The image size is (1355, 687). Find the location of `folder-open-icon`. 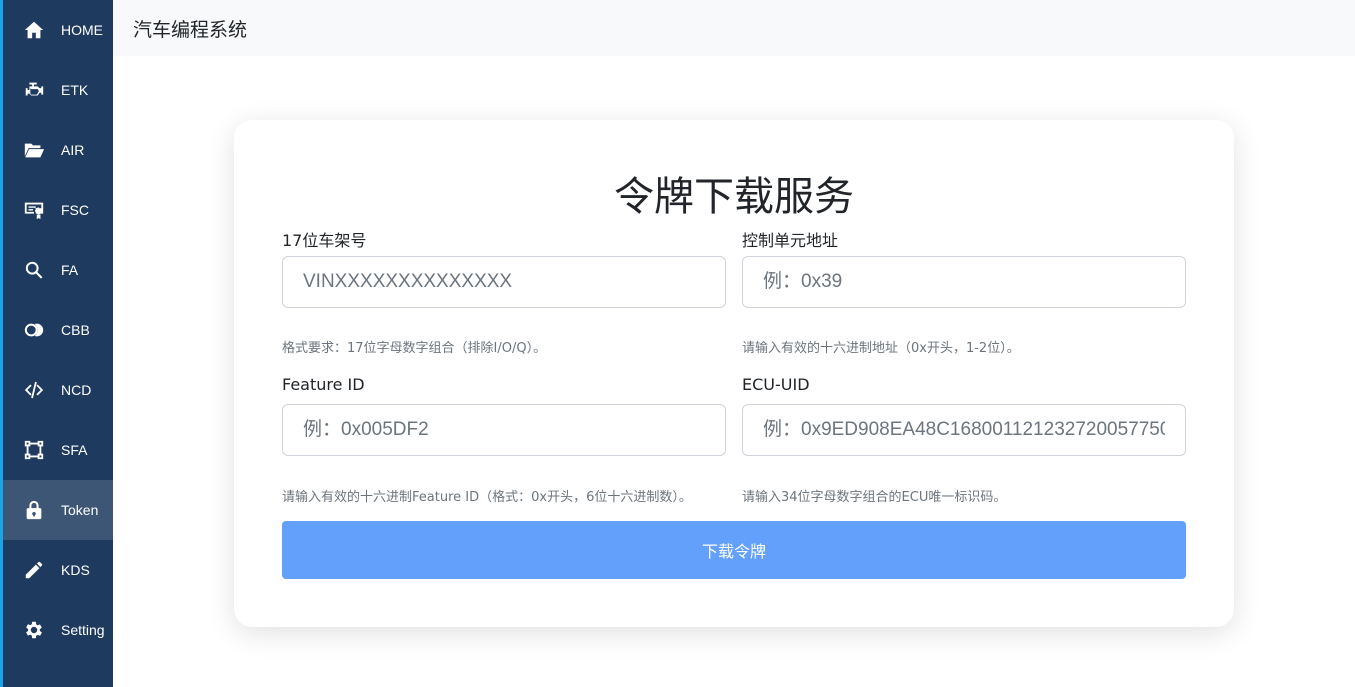

folder-open-icon is located at coordinates (34, 150).